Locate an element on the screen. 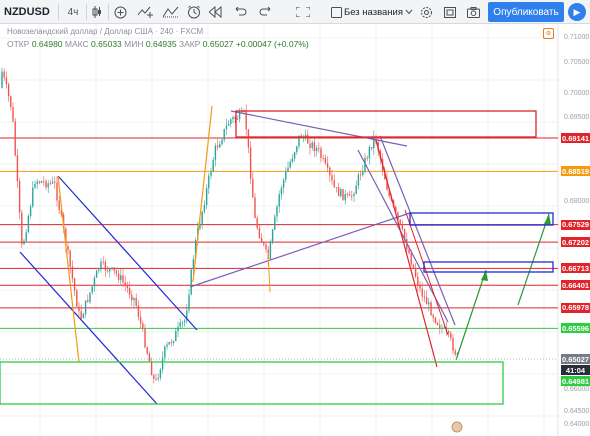 Image resolution: width=590 pixels, height=436 pixels. low-label: МИН is located at coordinates (134, 44).